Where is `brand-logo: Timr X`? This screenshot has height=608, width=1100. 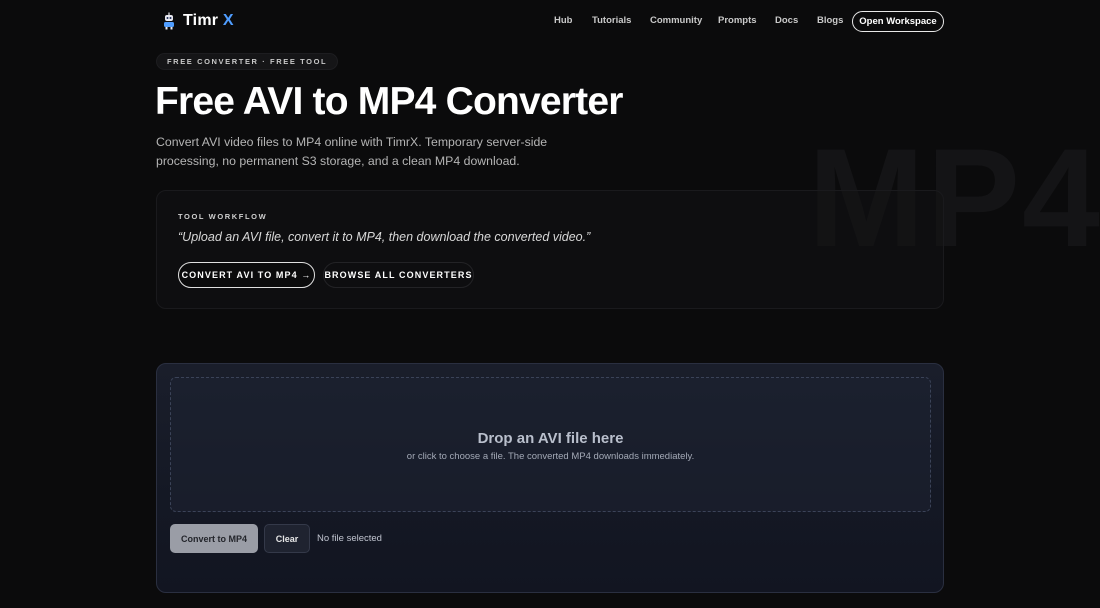
brand-logo: Timr X is located at coordinates (198, 21).